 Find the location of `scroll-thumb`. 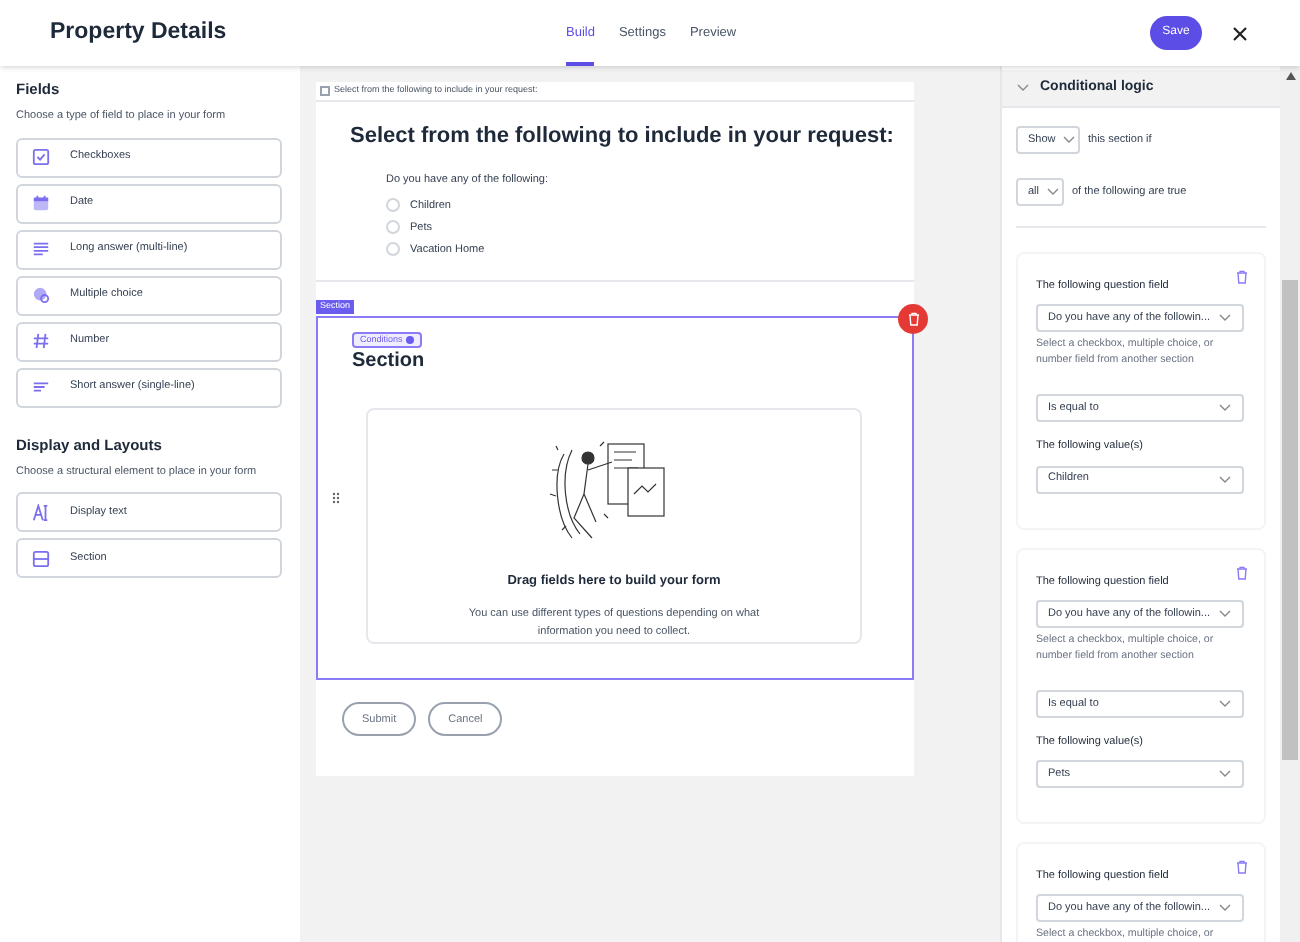

scroll-thumb is located at coordinates (1290, 520).